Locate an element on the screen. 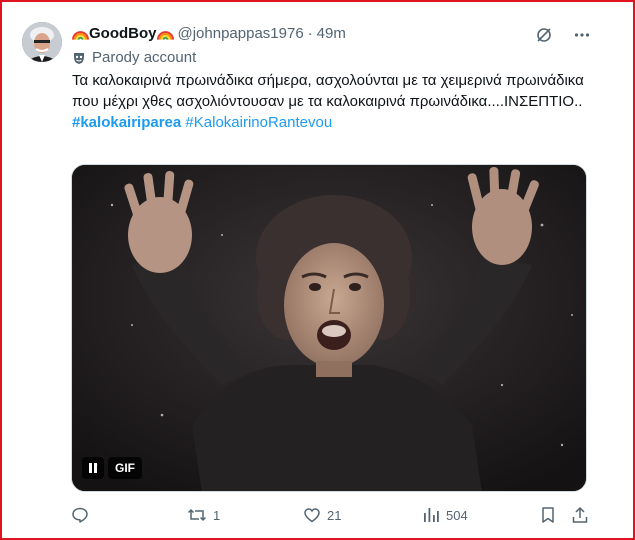 The image size is (635, 540). more-icon is located at coordinates (582, 35).